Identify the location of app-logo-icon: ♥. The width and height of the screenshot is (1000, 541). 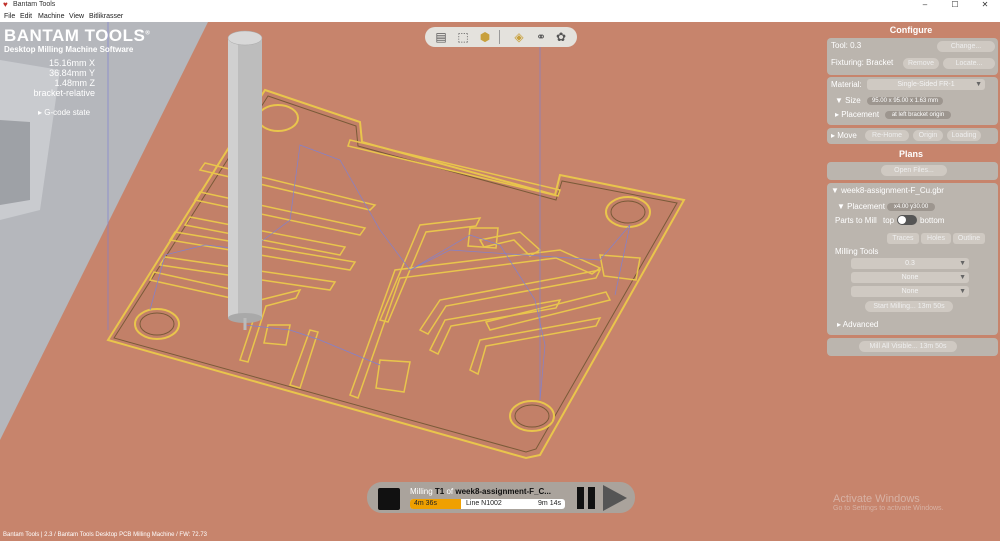
(5, 4).